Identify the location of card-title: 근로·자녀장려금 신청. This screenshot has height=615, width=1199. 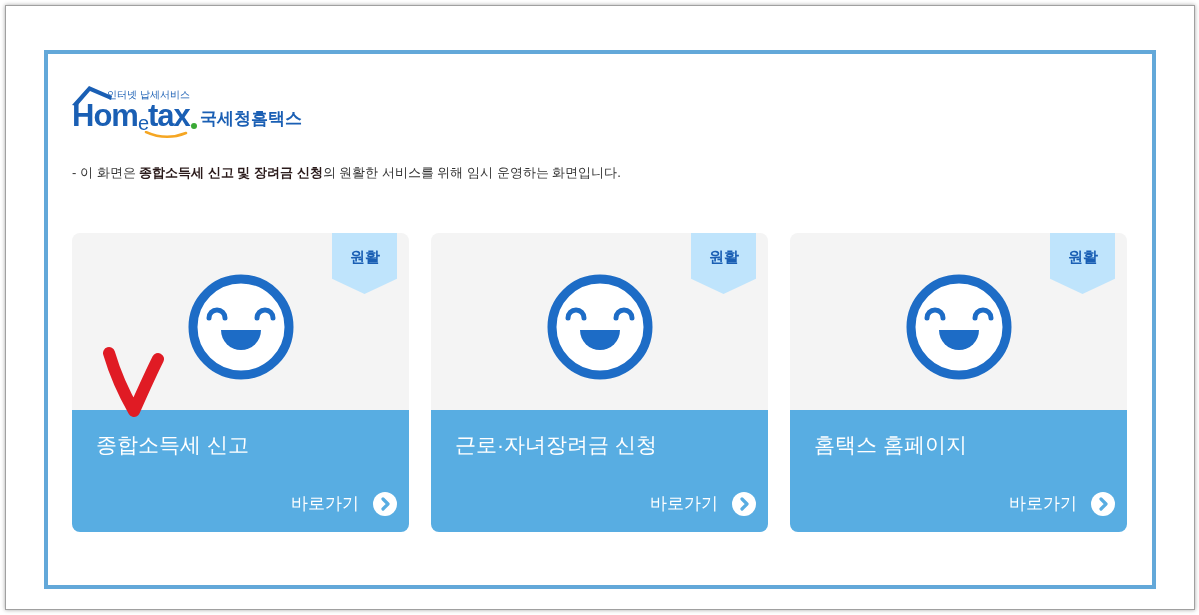
(556, 445).